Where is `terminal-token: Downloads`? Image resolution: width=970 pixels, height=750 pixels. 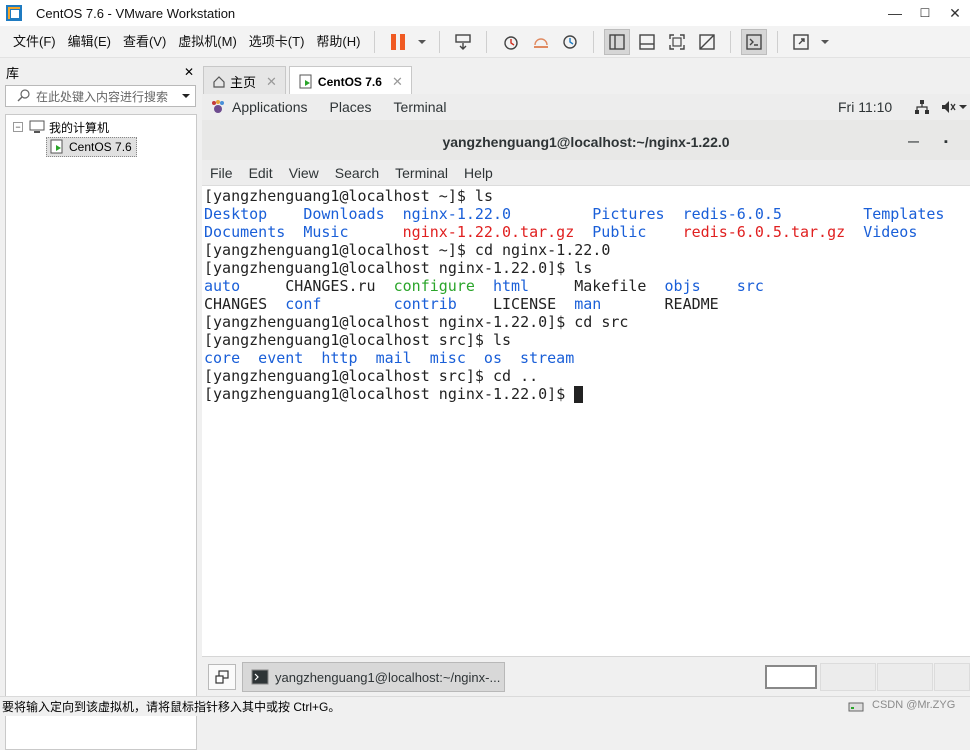 terminal-token: Downloads is located at coordinates (344, 214).